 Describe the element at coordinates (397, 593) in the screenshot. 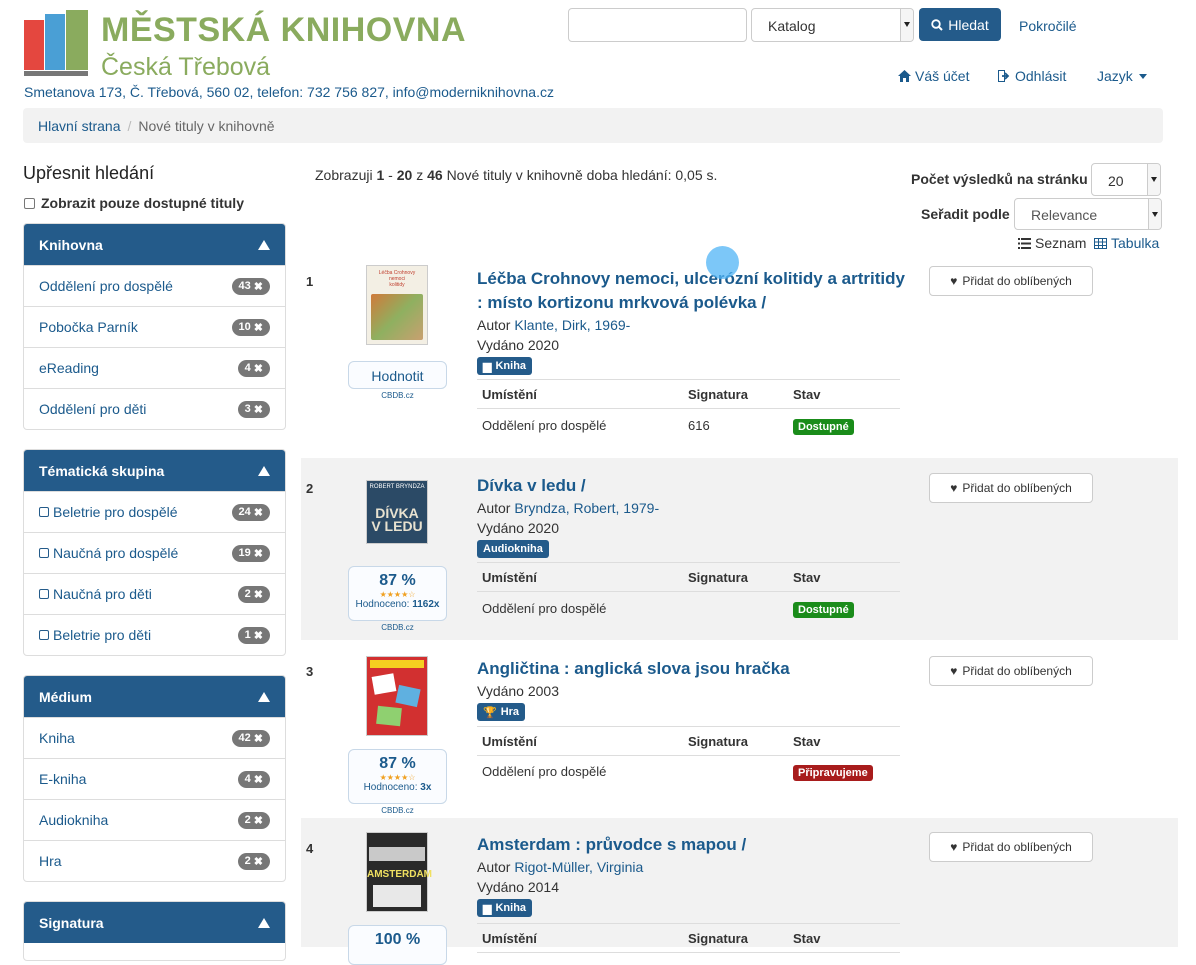

I see `rating-widget: 87 % ★★★★☆ Hodnoceno: 1162x` at that location.